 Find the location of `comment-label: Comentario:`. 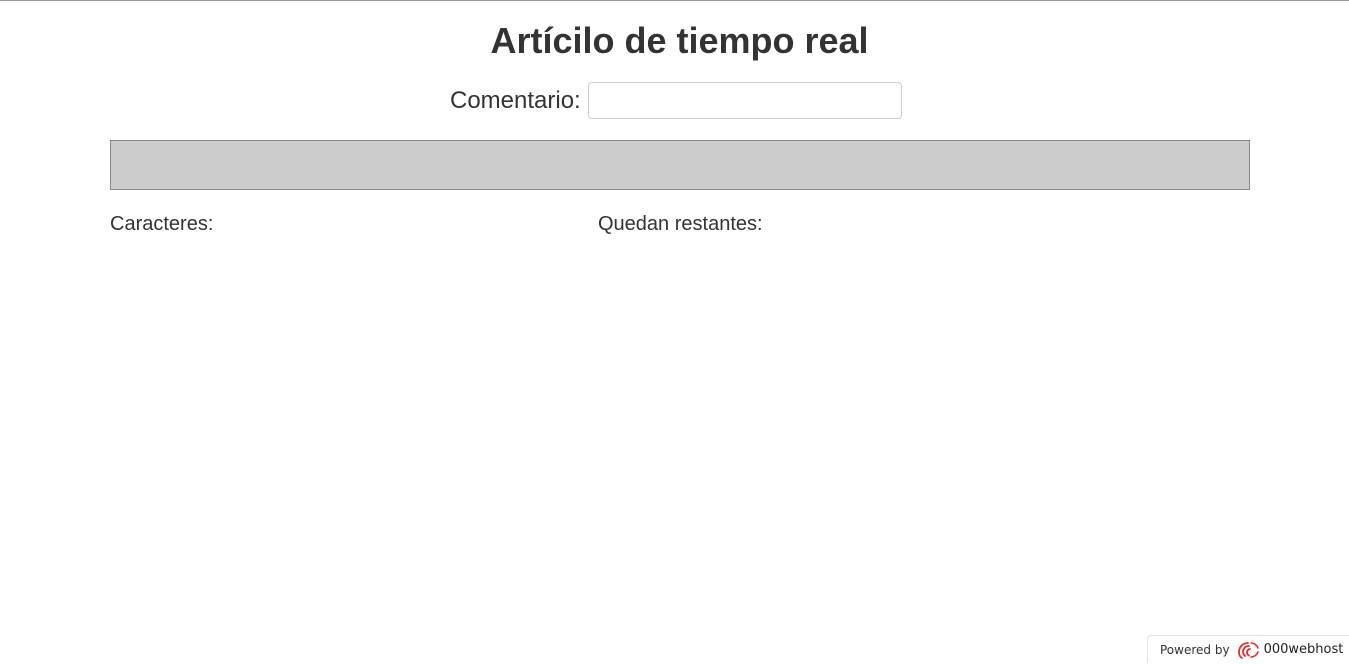

comment-label: Comentario: is located at coordinates (515, 101).